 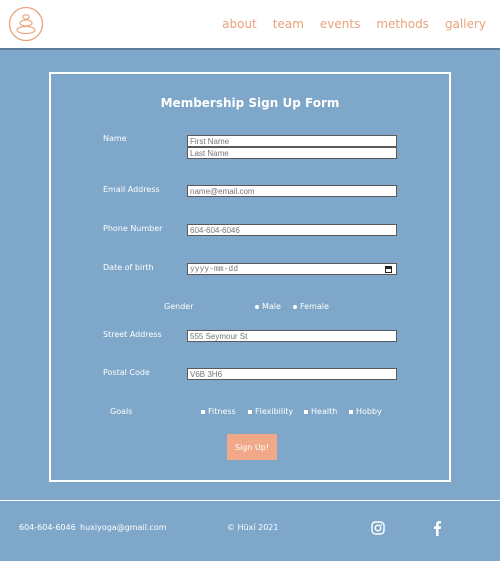 What do you see at coordinates (369, 411) in the screenshot?
I see `hobby-label: Hobby` at bounding box center [369, 411].